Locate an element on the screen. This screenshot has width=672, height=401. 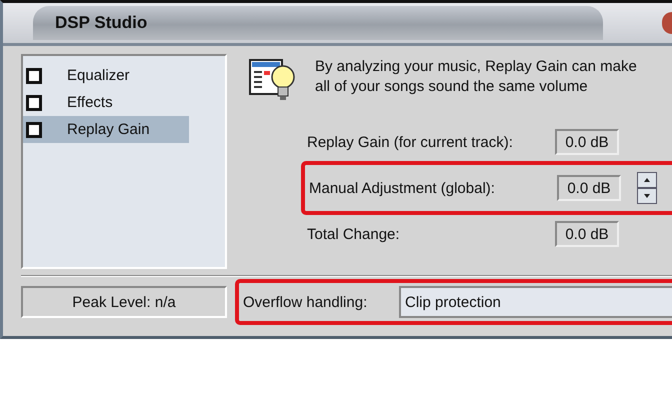
module-item: Equalizer is located at coordinates (106, 75).